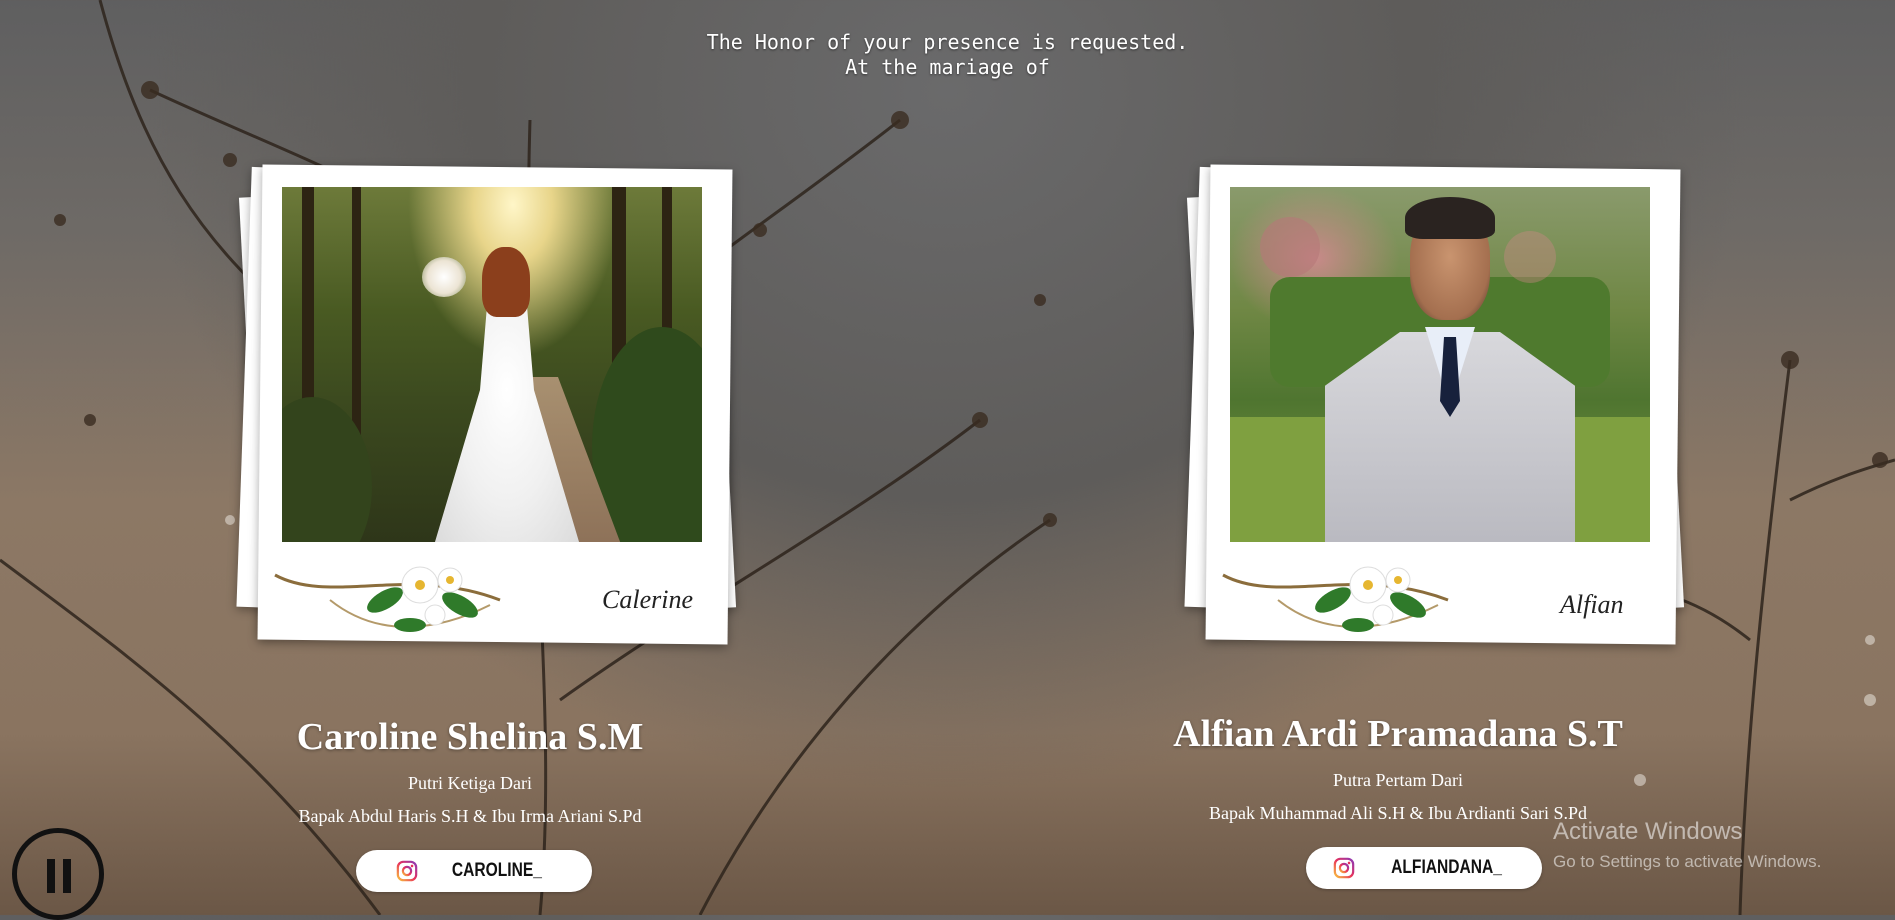 The height and width of the screenshot is (920, 1895). What do you see at coordinates (1398, 734) in the screenshot?
I see `groom-name: Alfian Ardi Pramadana S.T` at bounding box center [1398, 734].